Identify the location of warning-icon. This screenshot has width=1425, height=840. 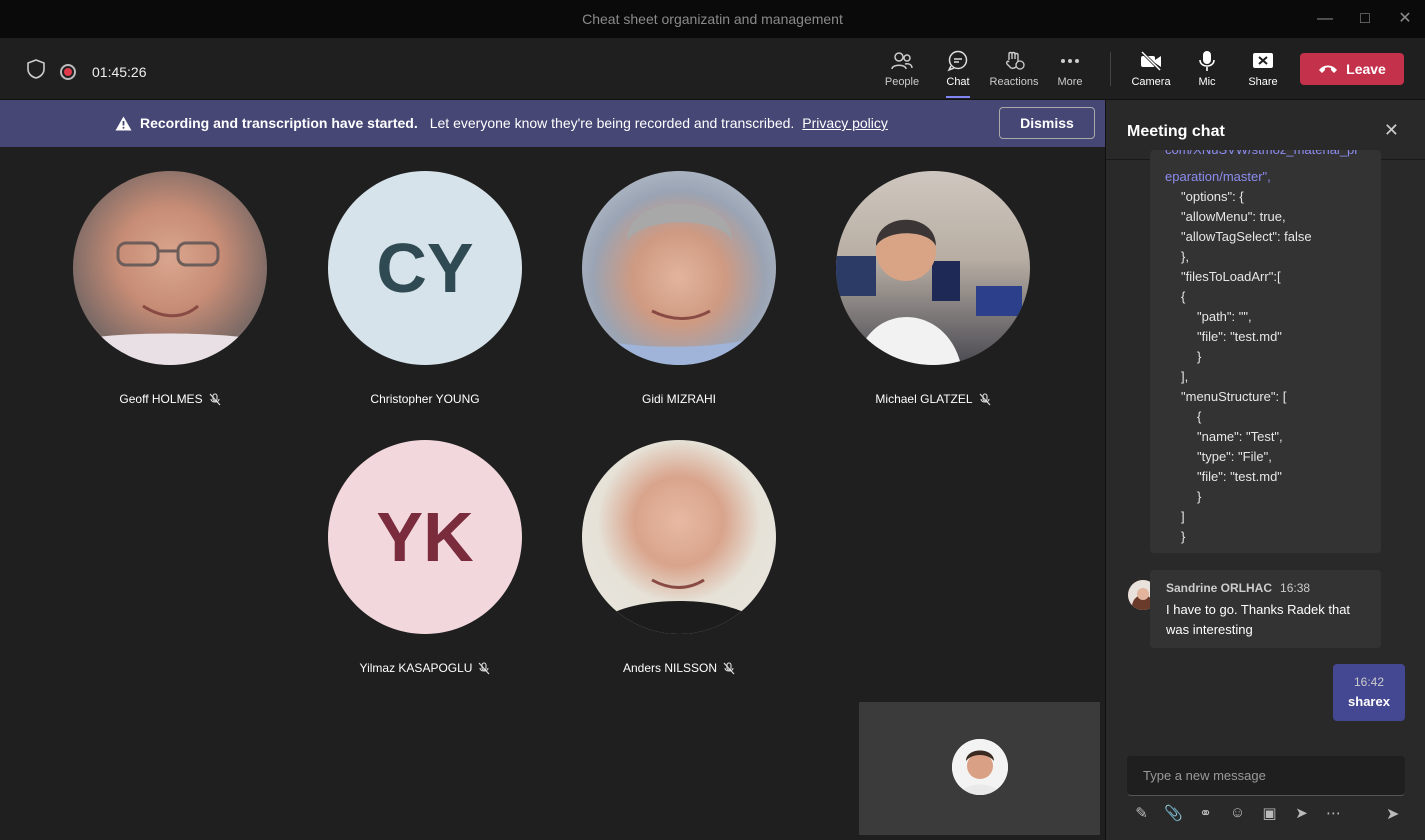
(123, 123).